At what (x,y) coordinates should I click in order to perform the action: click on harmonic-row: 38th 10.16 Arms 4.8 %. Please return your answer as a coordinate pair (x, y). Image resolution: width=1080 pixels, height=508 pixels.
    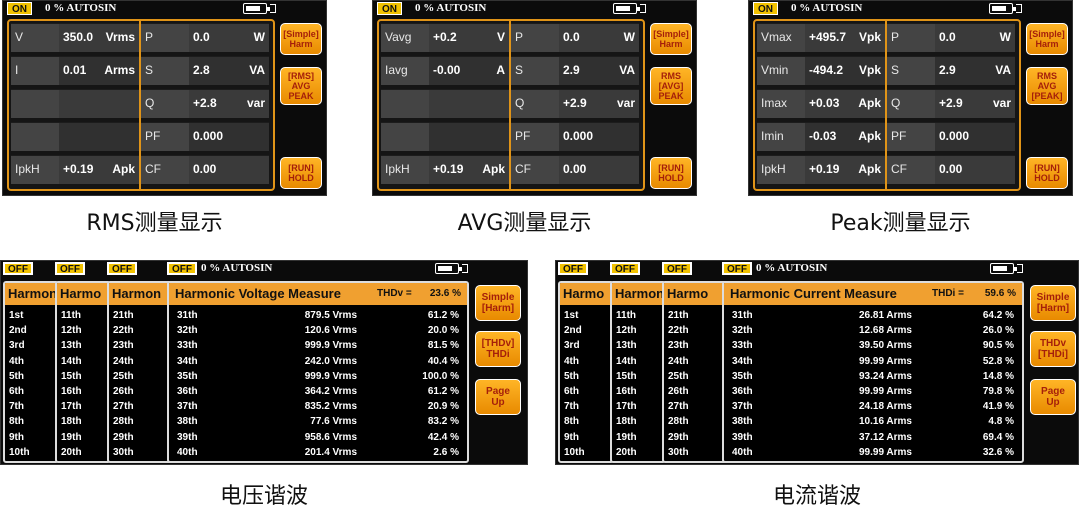
    Looking at the image, I should click on (872, 423).